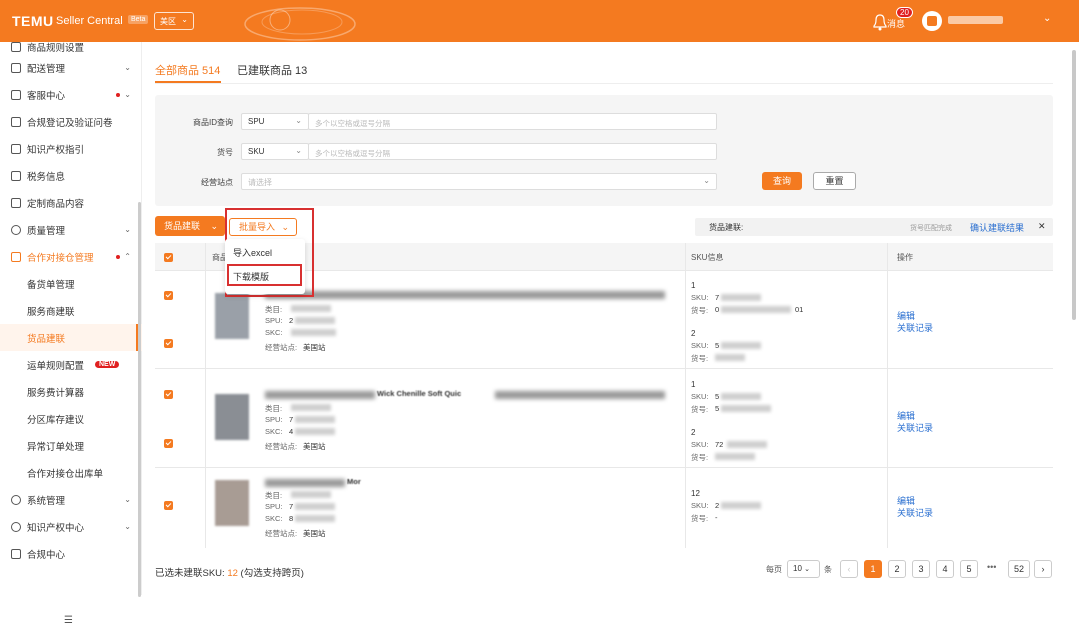 This screenshot has width=1079, height=626. I want to click on sidebar-item-compliance-center: 合规中心, so click(71, 553).